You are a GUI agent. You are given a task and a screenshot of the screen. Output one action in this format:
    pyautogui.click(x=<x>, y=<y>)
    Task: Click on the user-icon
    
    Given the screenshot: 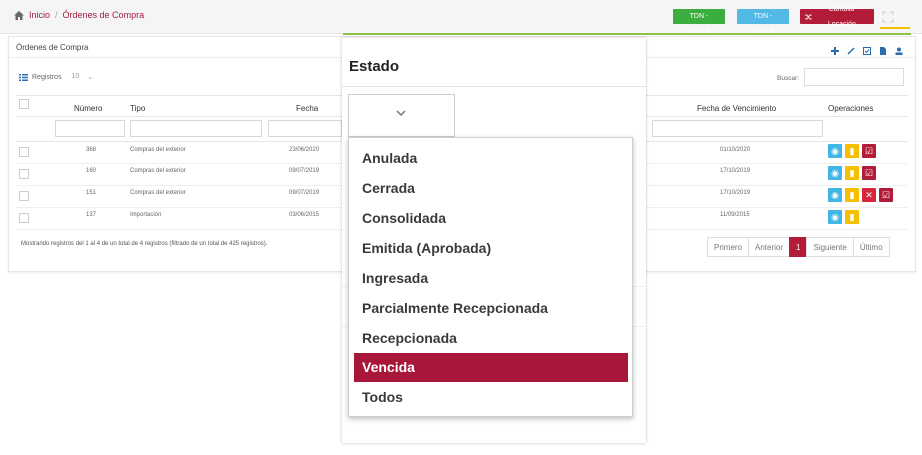 What is the action you would take?
    pyautogui.click(x=899, y=48)
    